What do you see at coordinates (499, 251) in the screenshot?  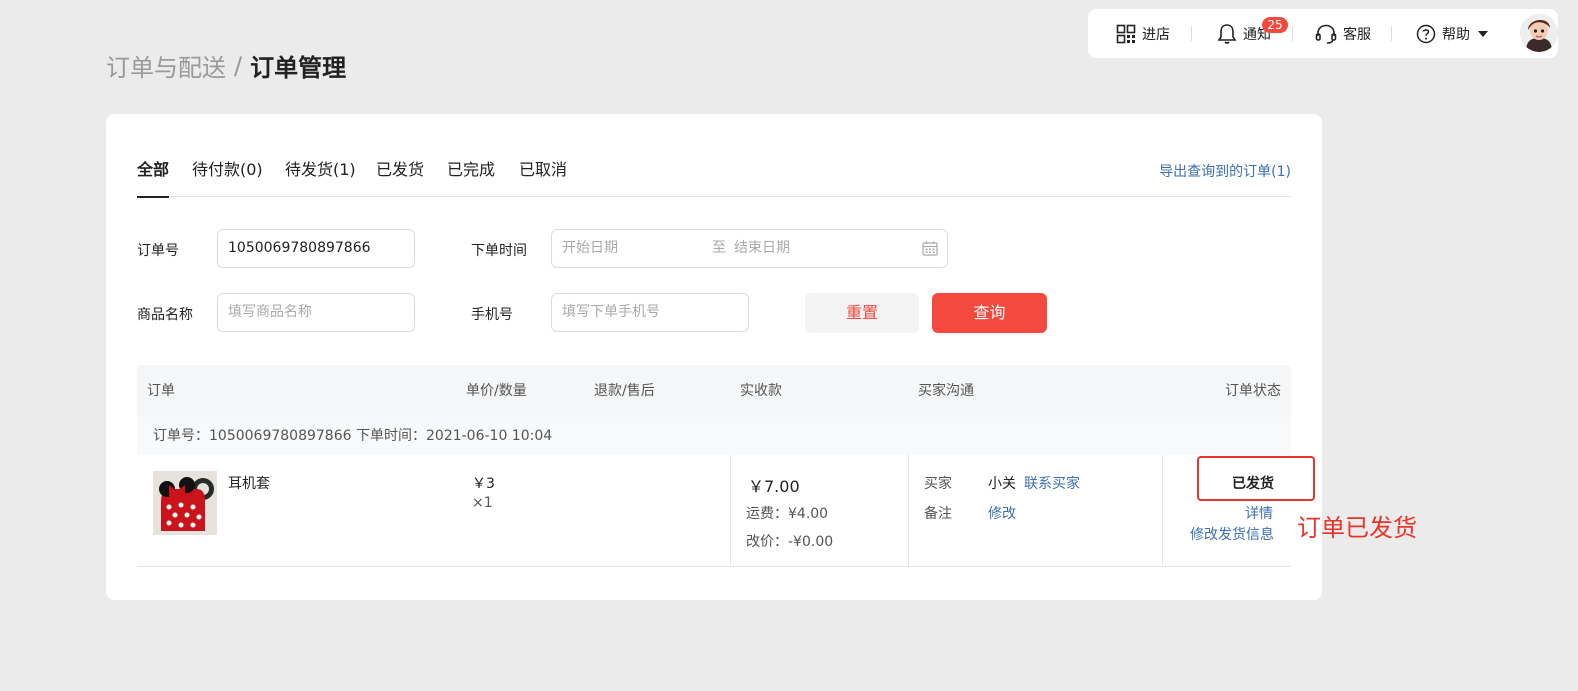 I see `order-time-label: 下单时间` at bounding box center [499, 251].